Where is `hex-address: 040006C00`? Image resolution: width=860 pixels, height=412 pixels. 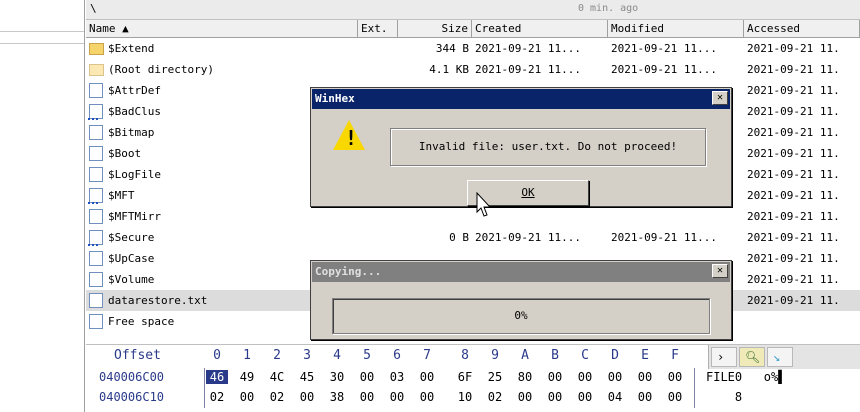
hex-address: 040006C00 is located at coordinates (132, 377).